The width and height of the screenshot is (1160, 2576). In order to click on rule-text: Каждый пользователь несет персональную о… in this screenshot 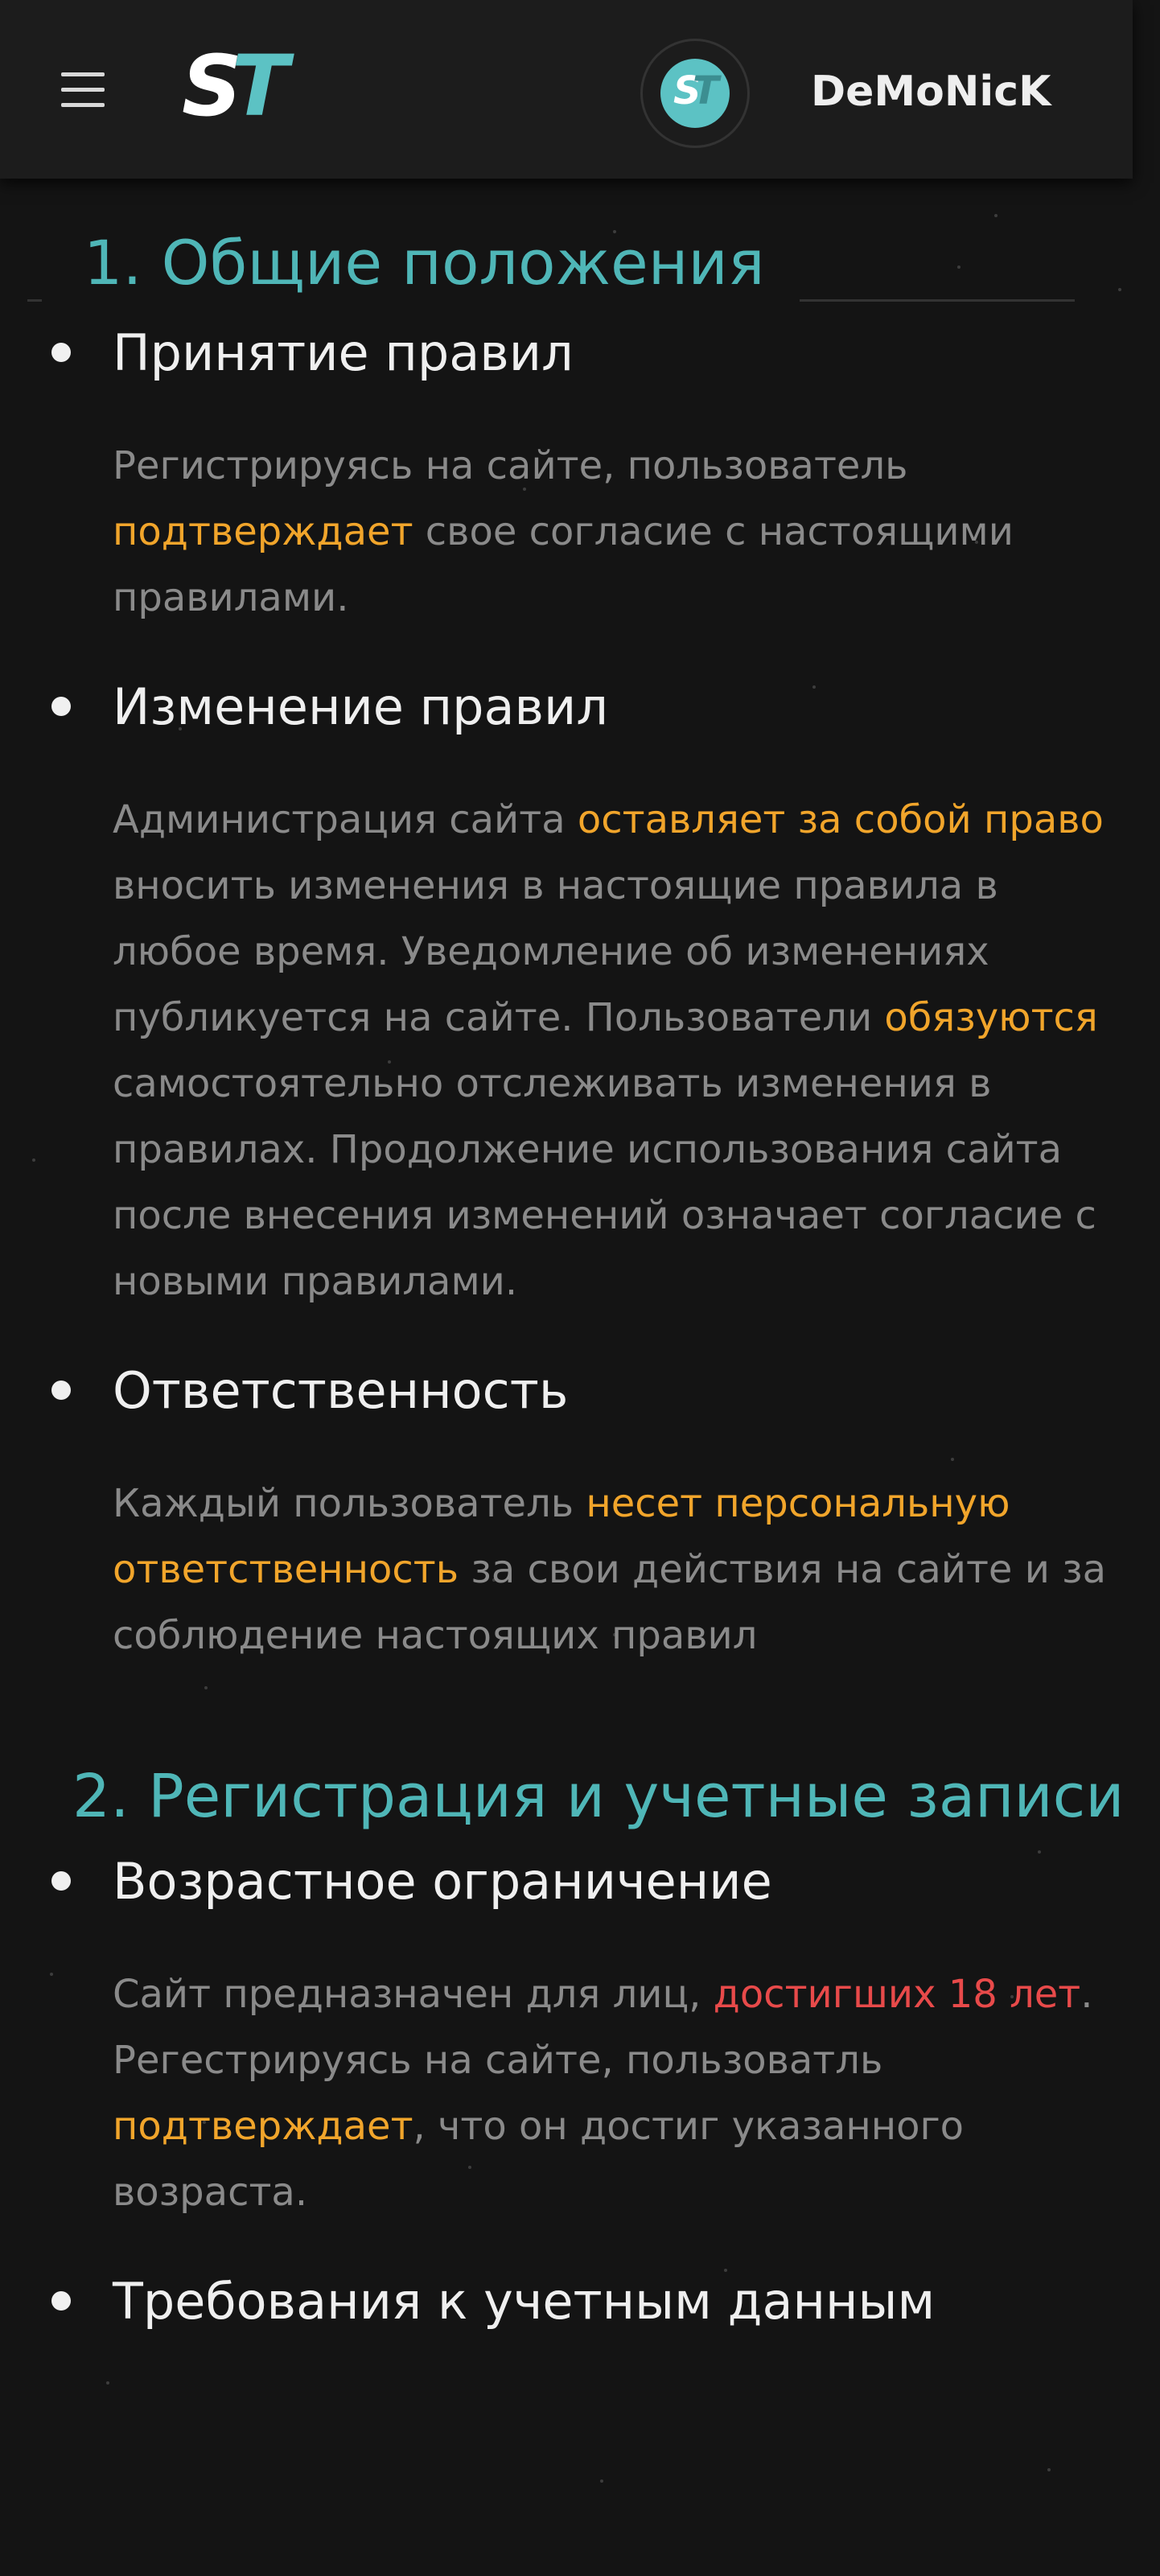, I will do `click(620, 1570)`.